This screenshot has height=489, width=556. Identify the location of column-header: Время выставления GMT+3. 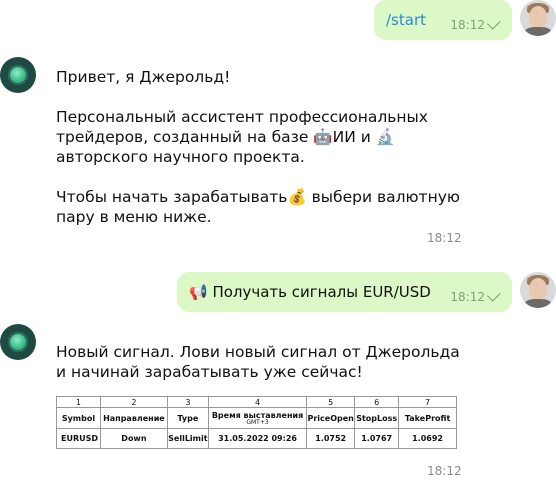
(257, 418).